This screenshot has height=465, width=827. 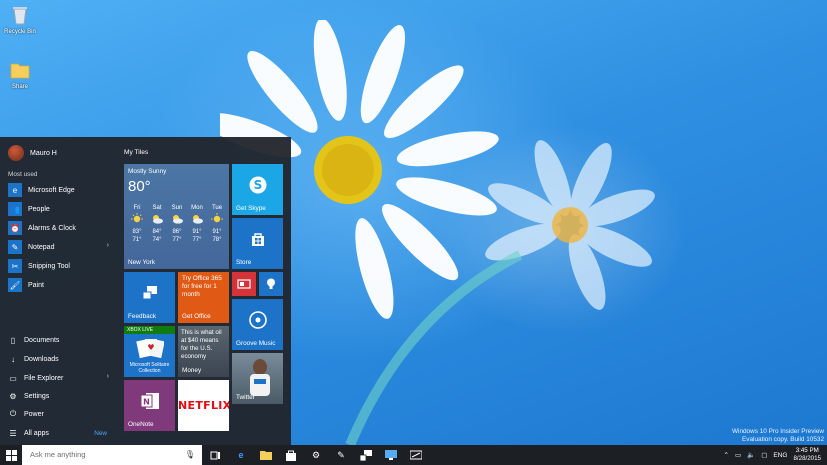 I want to click on app-label: Paint, so click(x=36, y=285).